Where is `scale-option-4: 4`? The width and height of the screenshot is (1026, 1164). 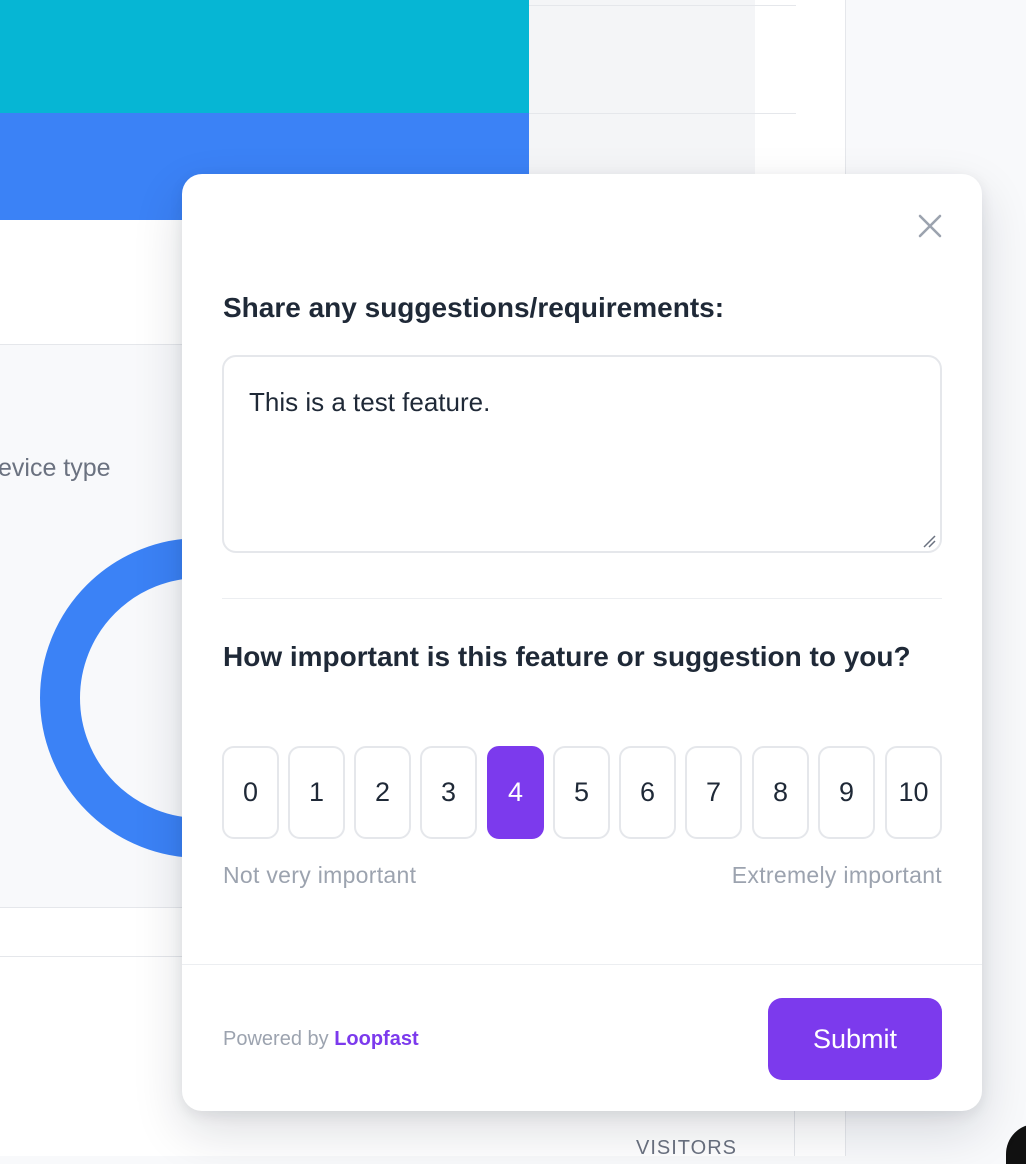 scale-option-4: 4 is located at coordinates (515, 792).